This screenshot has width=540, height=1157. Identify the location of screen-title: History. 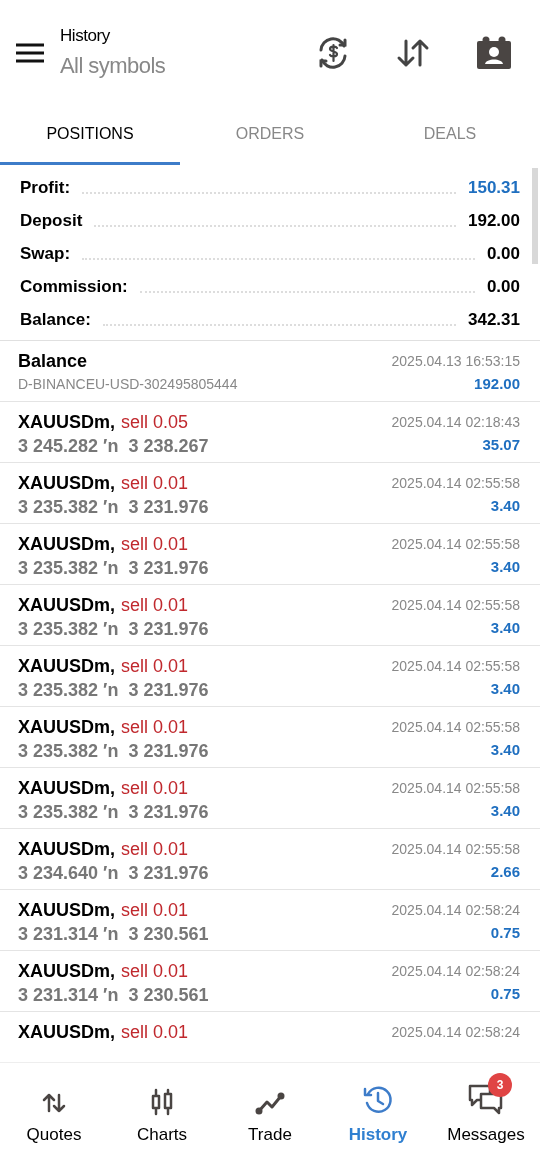
(85, 36).